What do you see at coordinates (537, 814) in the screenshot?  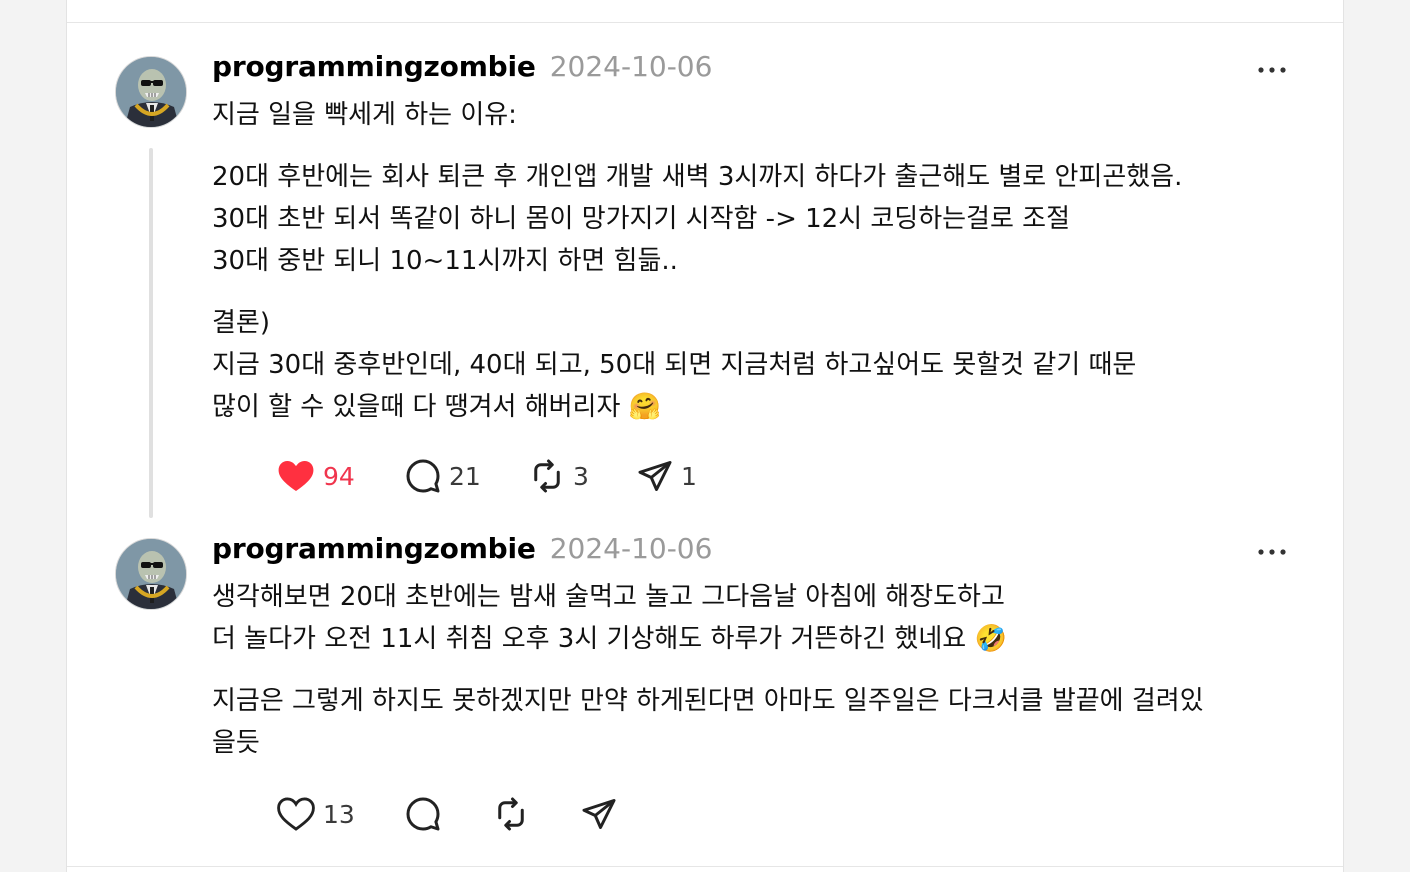 I see `repost-button` at bounding box center [537, 814].